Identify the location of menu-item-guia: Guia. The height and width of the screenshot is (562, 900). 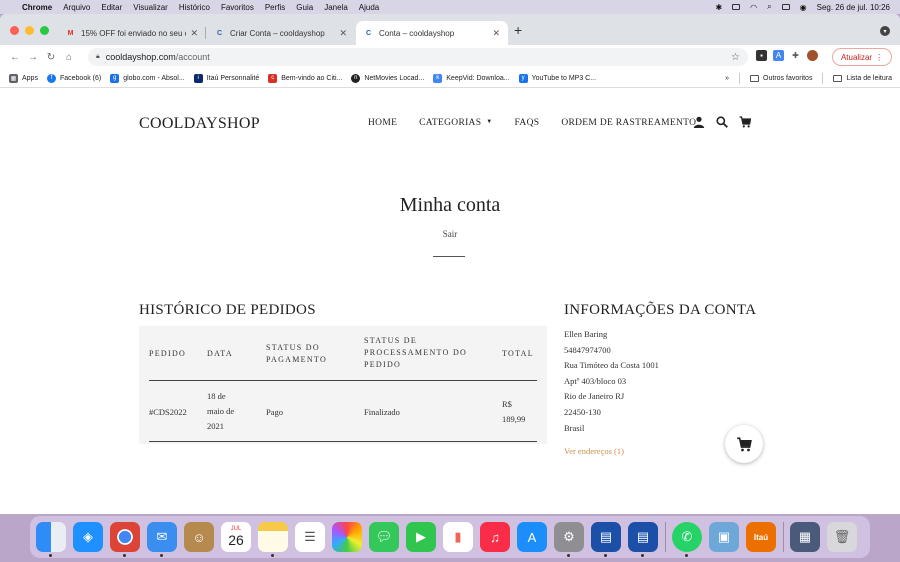
(304, 7).